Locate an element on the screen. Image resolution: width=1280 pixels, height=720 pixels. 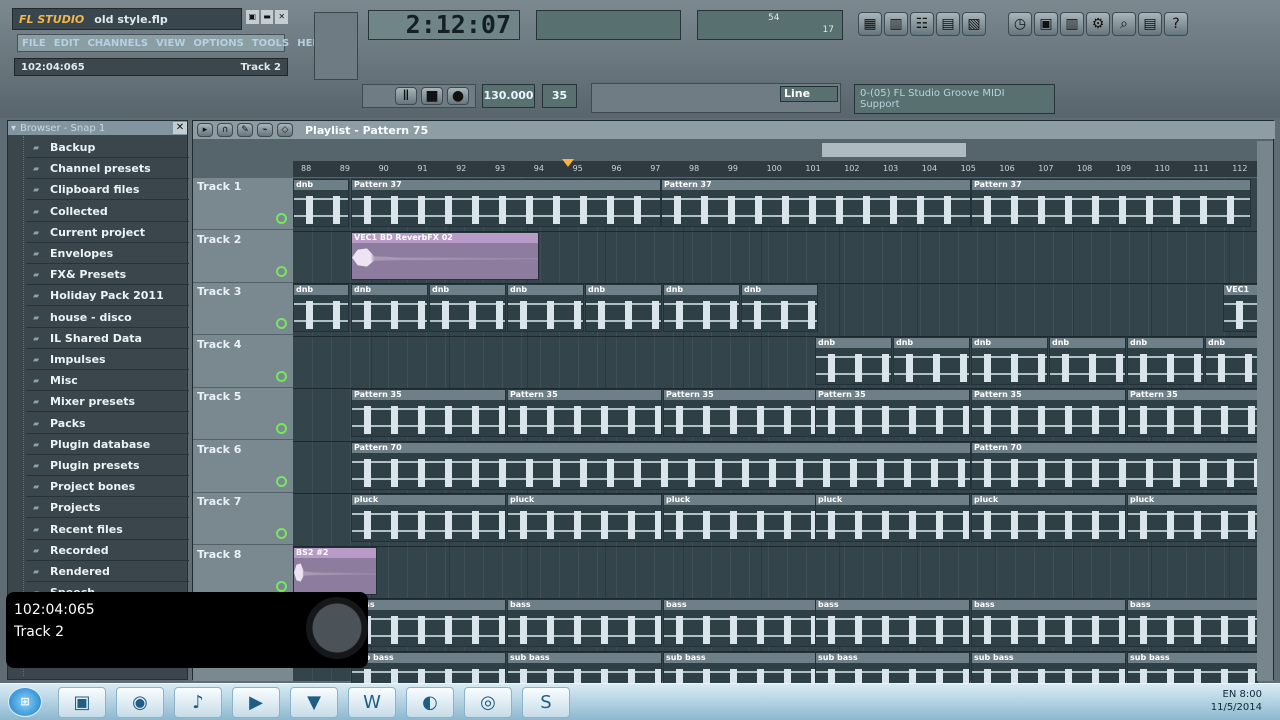
pattern-clip: VEC1 BD ReverbFX 02 is located at coordinates (445, 255).